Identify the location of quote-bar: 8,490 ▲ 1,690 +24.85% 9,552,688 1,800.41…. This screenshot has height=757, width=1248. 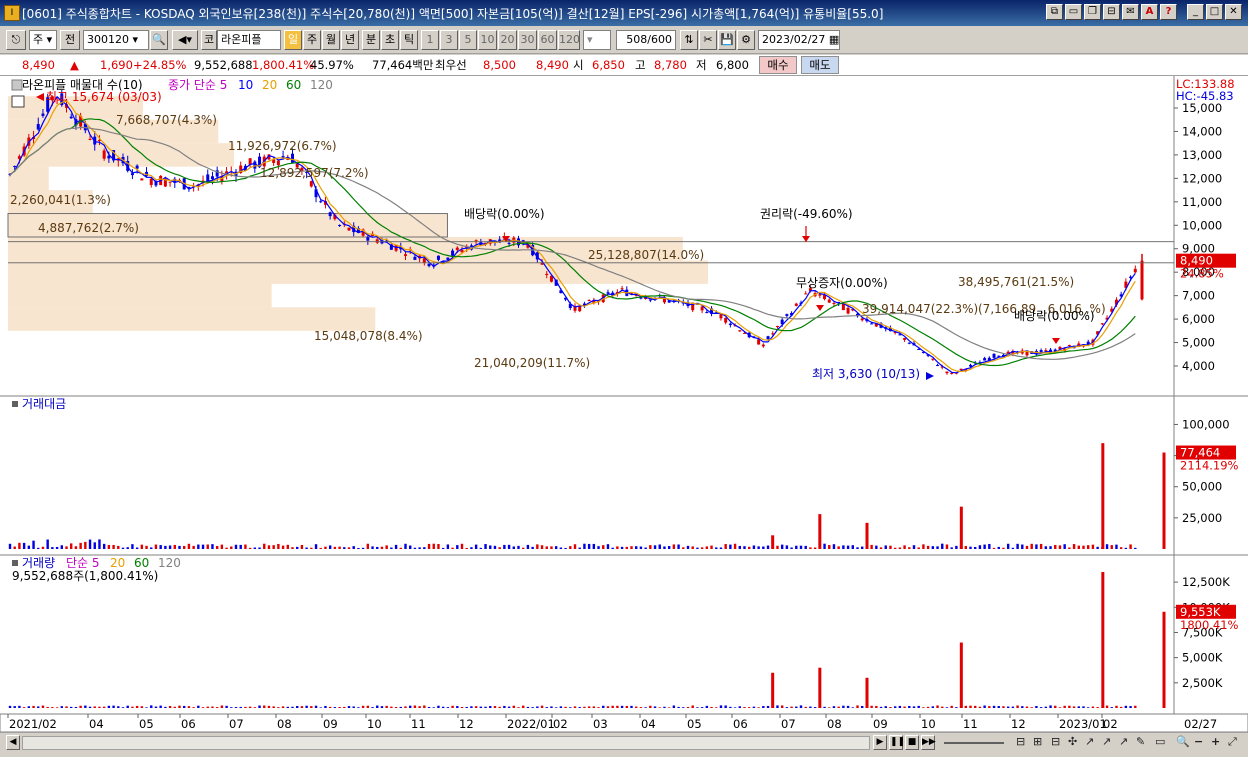
(624, 65).